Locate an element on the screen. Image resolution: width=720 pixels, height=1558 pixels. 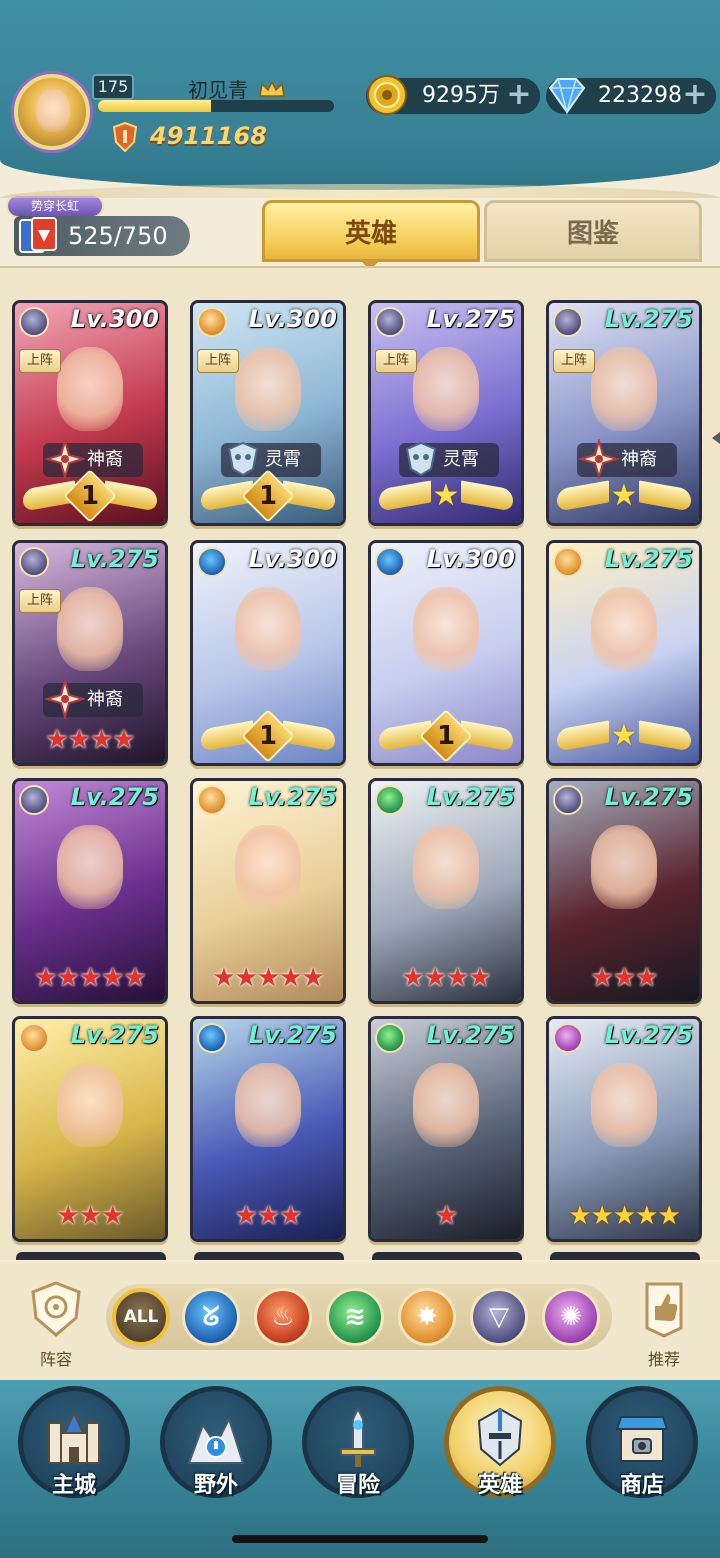
add-gold-button: + is located at coordinates (519, 95).